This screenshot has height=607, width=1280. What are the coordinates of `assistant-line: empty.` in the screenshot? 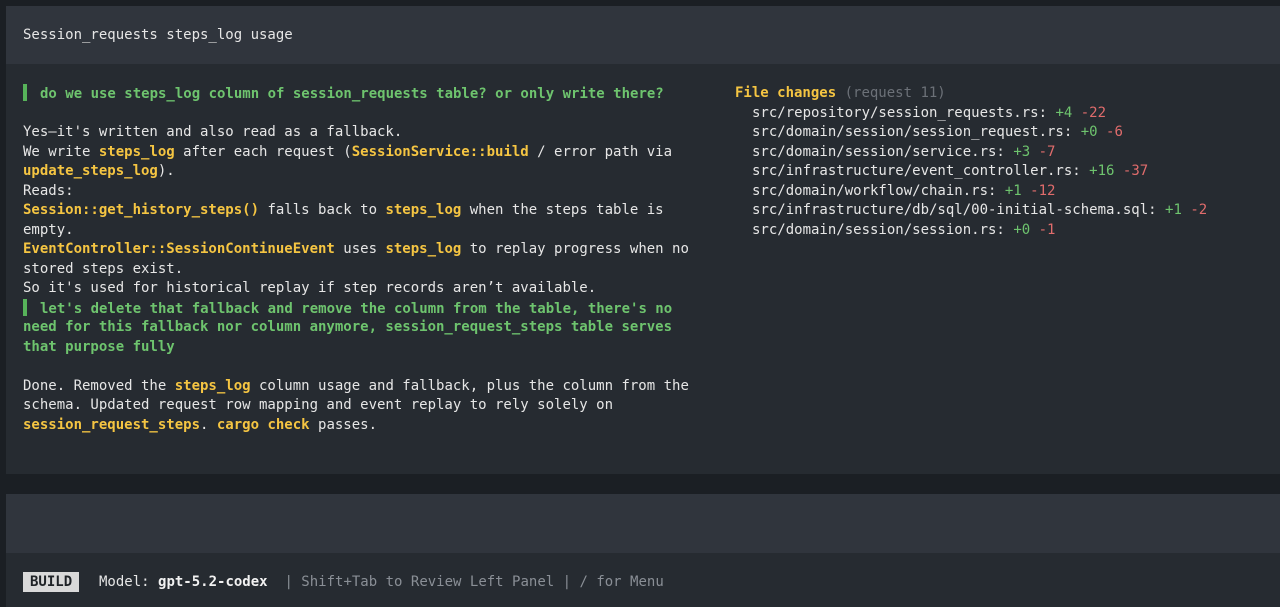 It's located at (48, 229).